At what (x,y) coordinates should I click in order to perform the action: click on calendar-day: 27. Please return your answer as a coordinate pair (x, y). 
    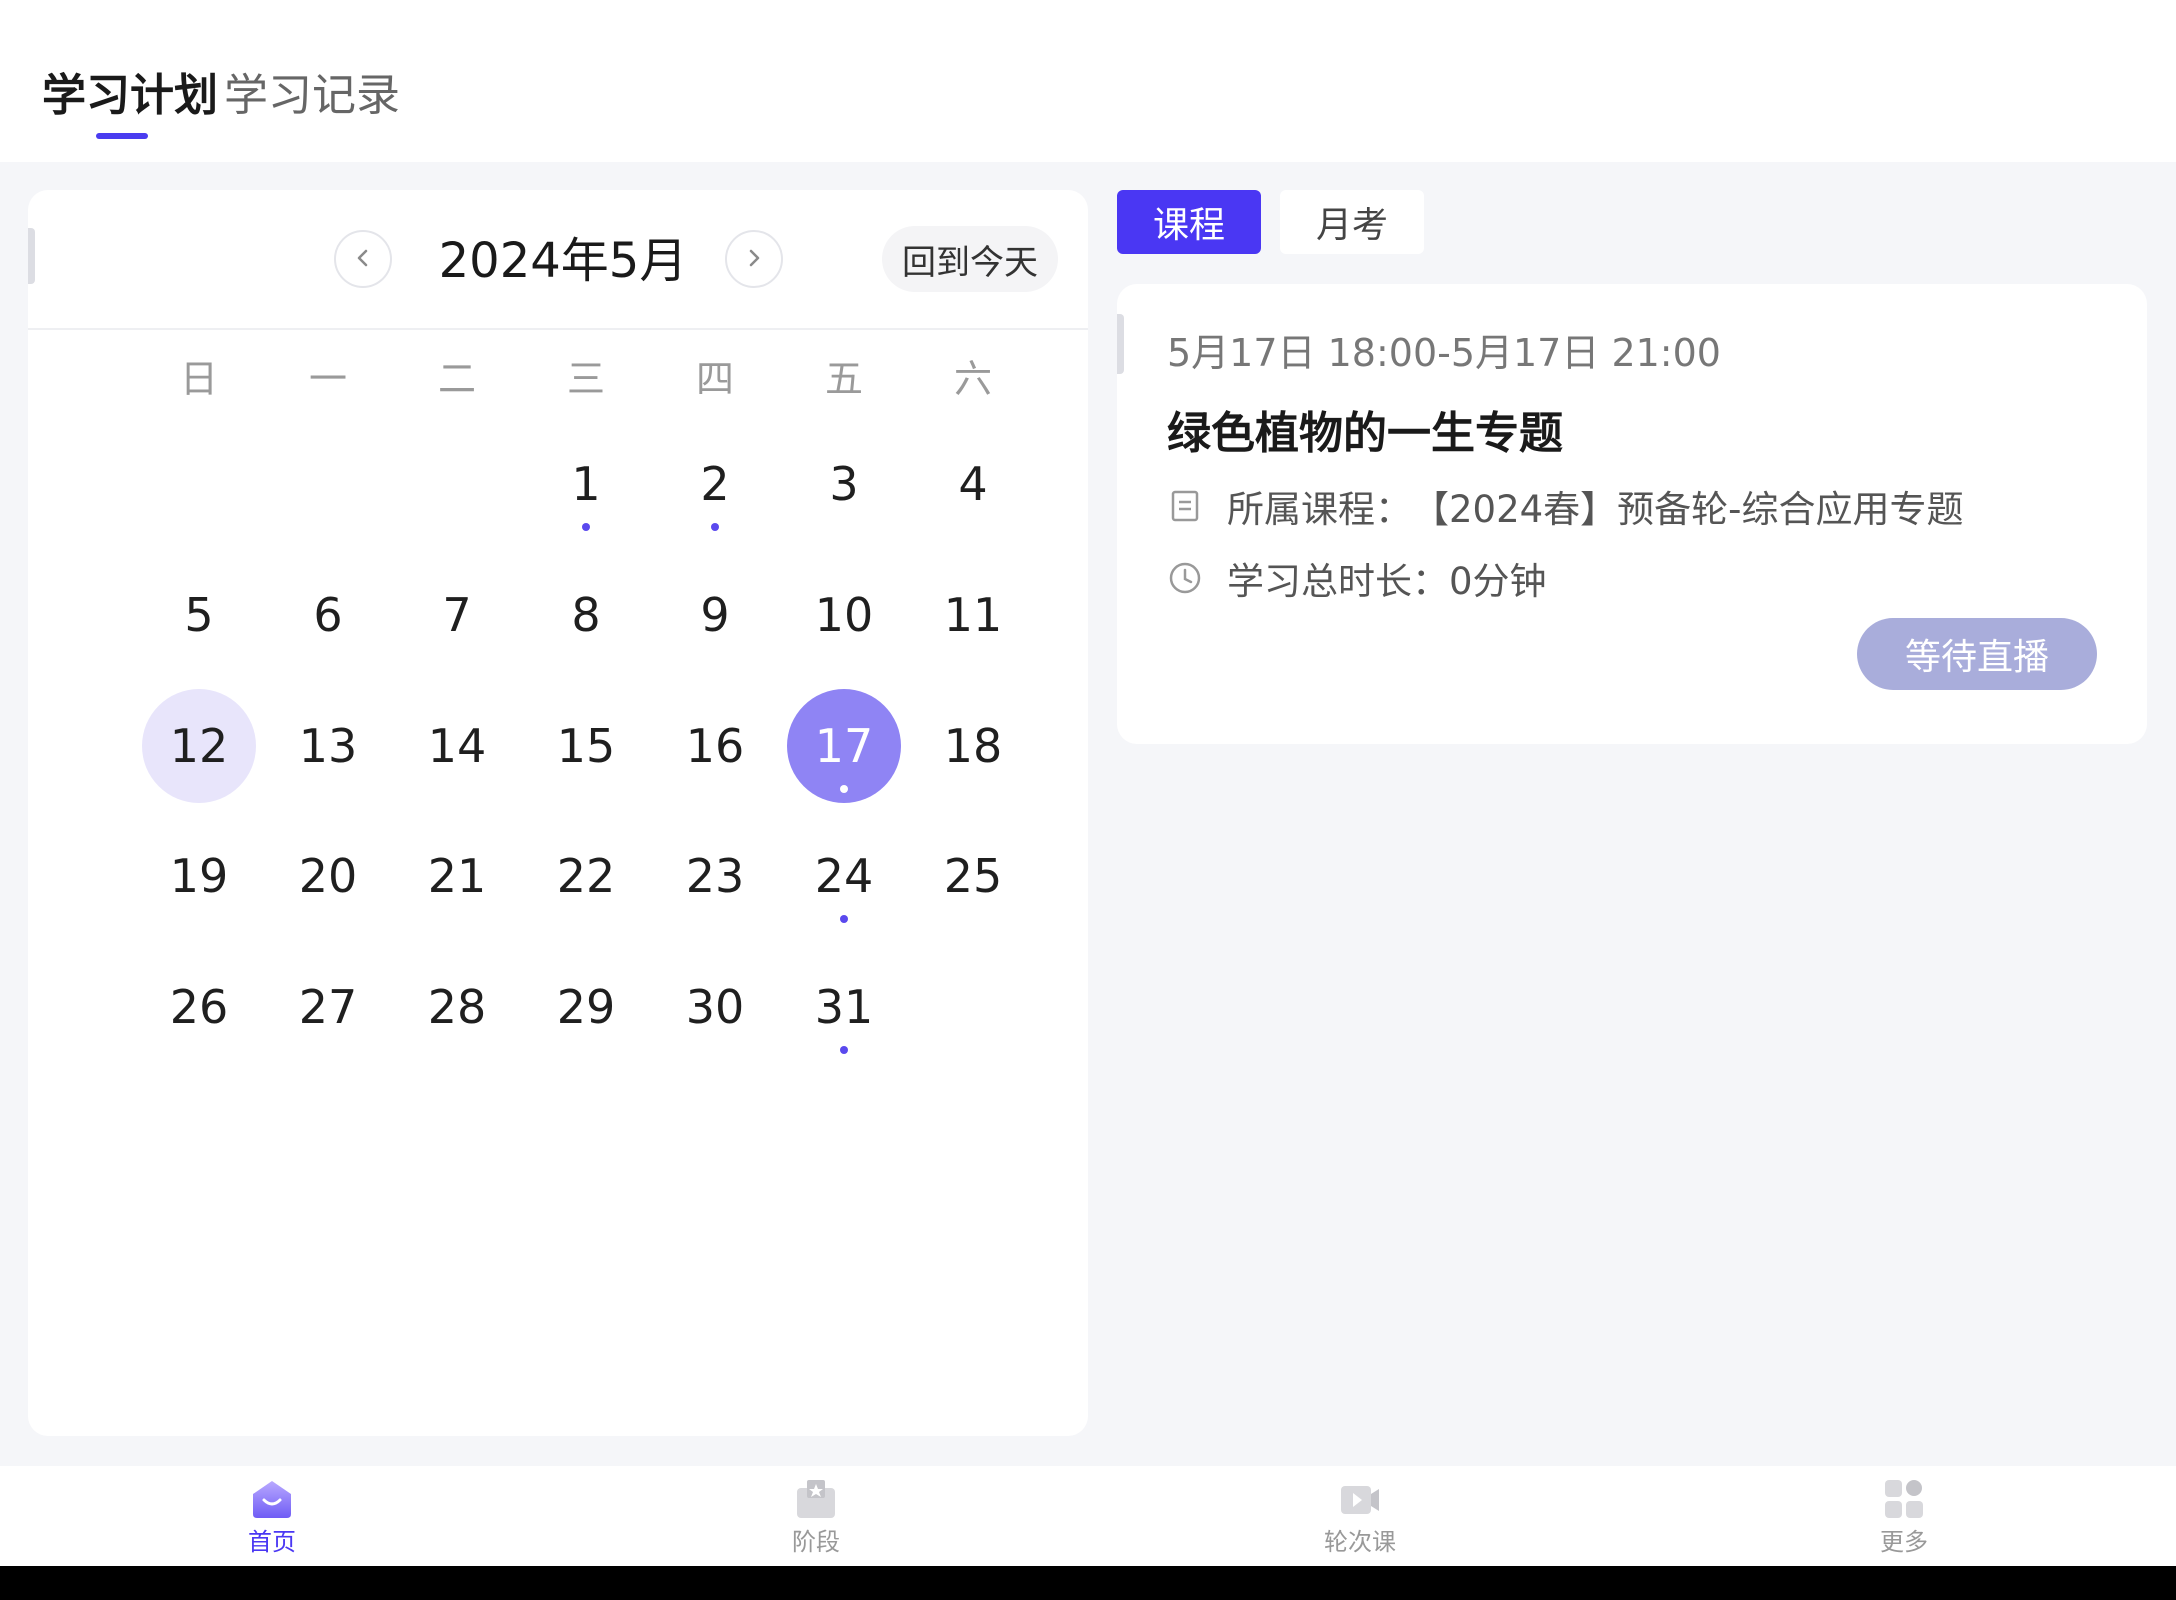
    Looking at the image, I should click on (328, 1007).